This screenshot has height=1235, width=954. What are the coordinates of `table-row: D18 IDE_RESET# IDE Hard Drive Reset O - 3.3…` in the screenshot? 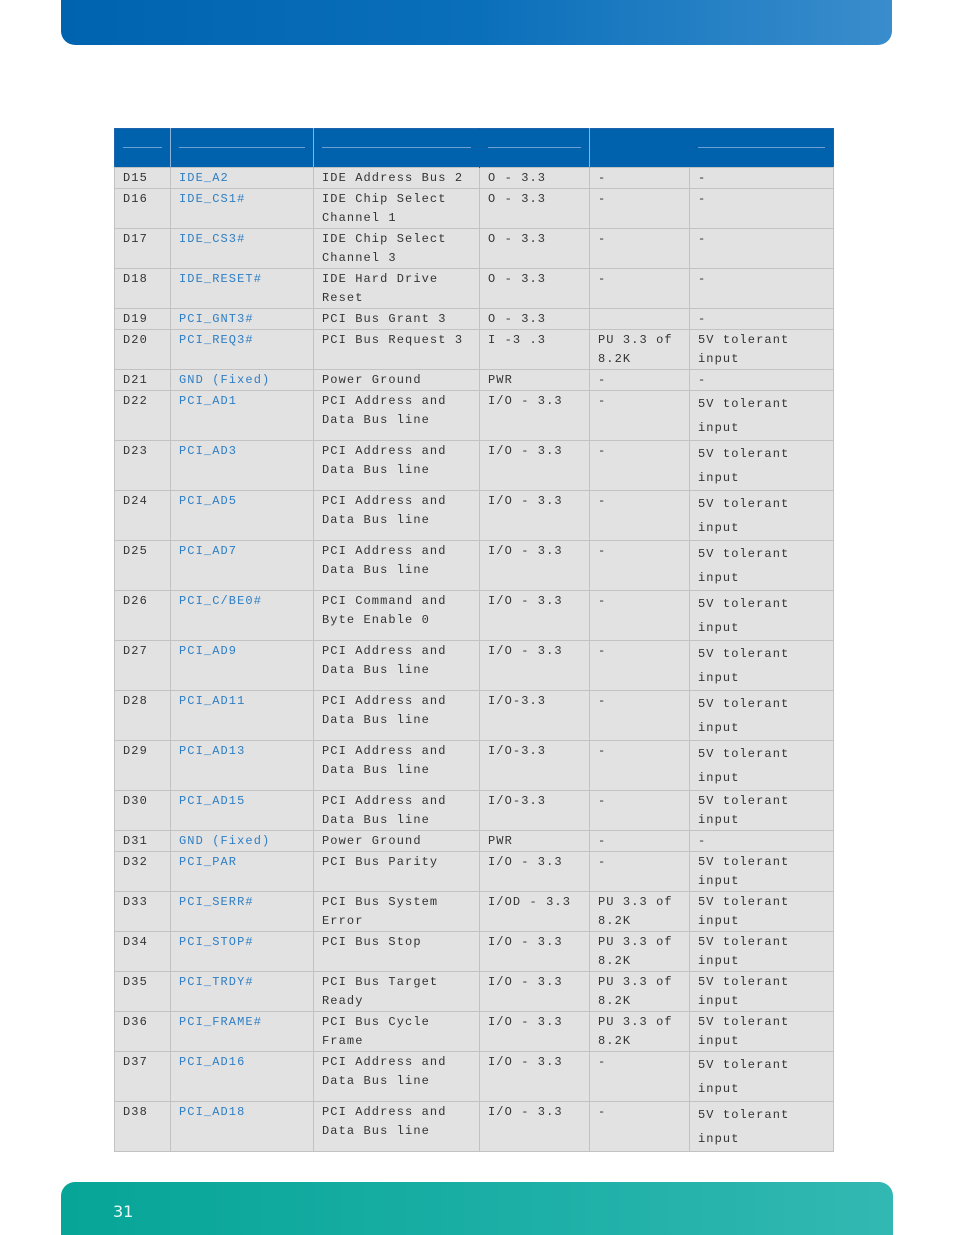 It's located at (474, 288).